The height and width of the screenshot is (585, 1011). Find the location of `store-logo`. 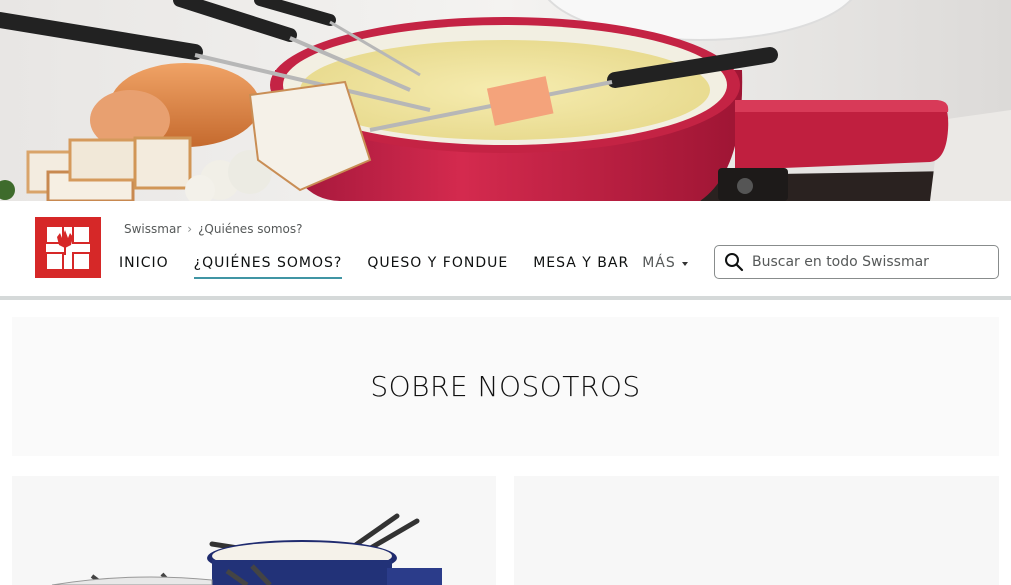

store-logo is located at coordinates (68, 247).